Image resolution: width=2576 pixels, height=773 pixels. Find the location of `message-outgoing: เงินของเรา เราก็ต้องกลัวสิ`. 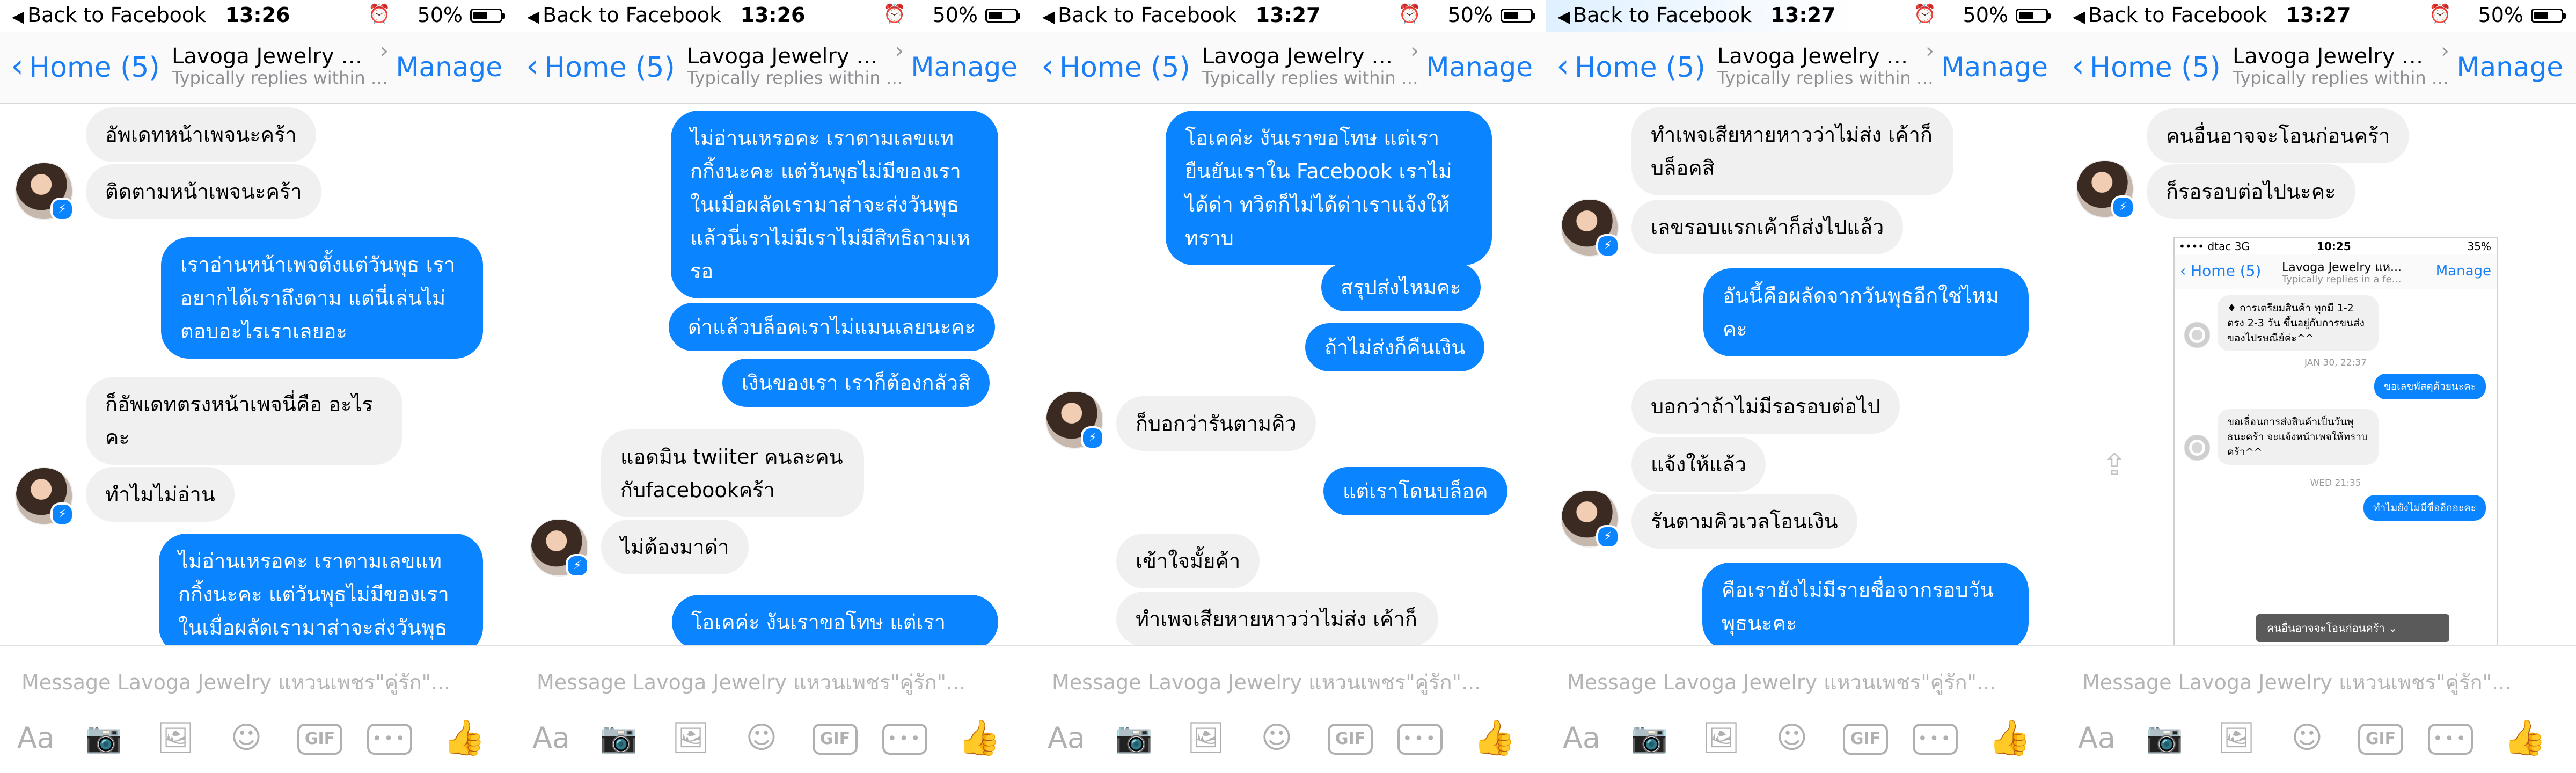

message-outgoing: เงินของเรา เราก็ต้องกลัวสิ is located at coordinates (856, 383).